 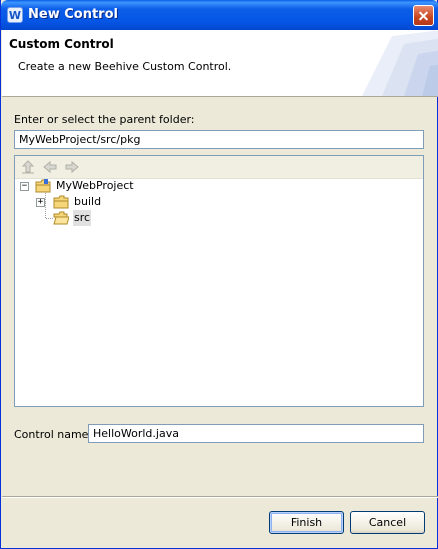 What do you see at coordinates (256, 433) in the screenshot?
I see `control-name-input: HelloWorld.java` at bounding box center [256, 433].